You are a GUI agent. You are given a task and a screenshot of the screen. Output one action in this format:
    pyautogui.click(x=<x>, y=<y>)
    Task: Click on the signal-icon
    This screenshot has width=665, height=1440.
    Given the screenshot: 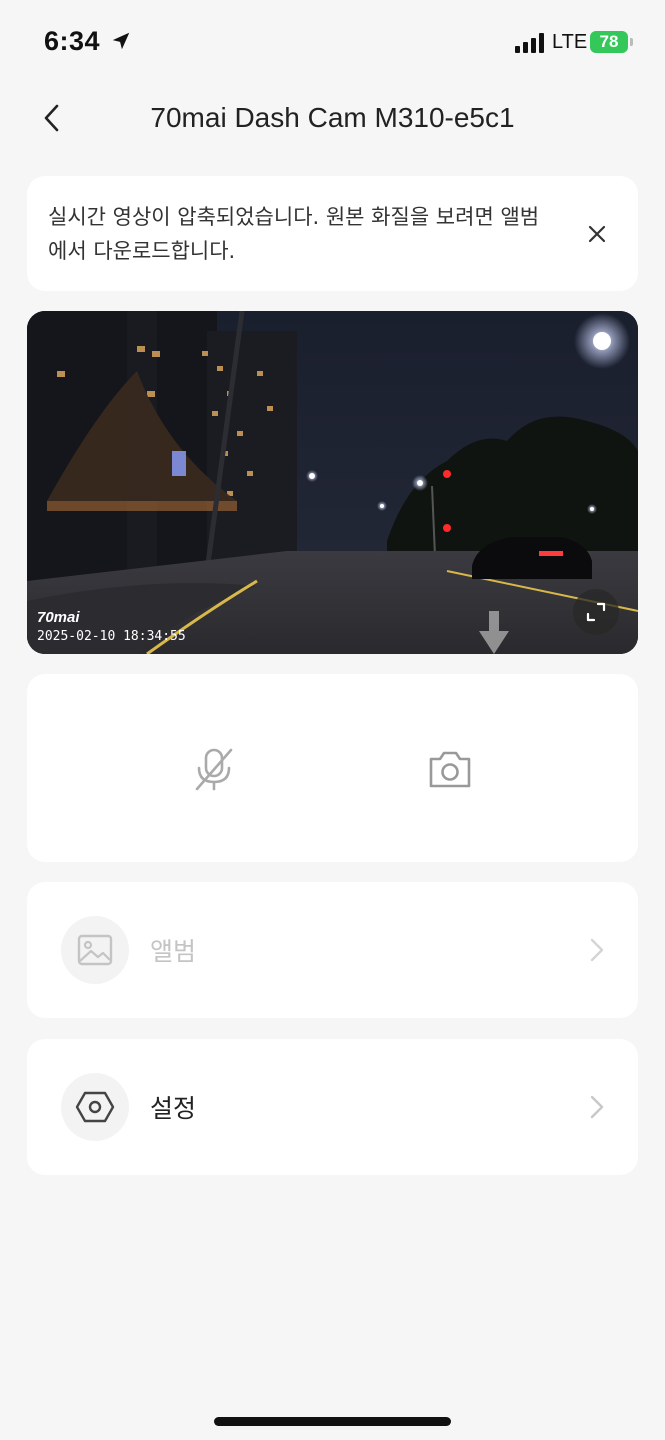 What is the action you would take?
    pyautogui.click(x=529, y=43)
    